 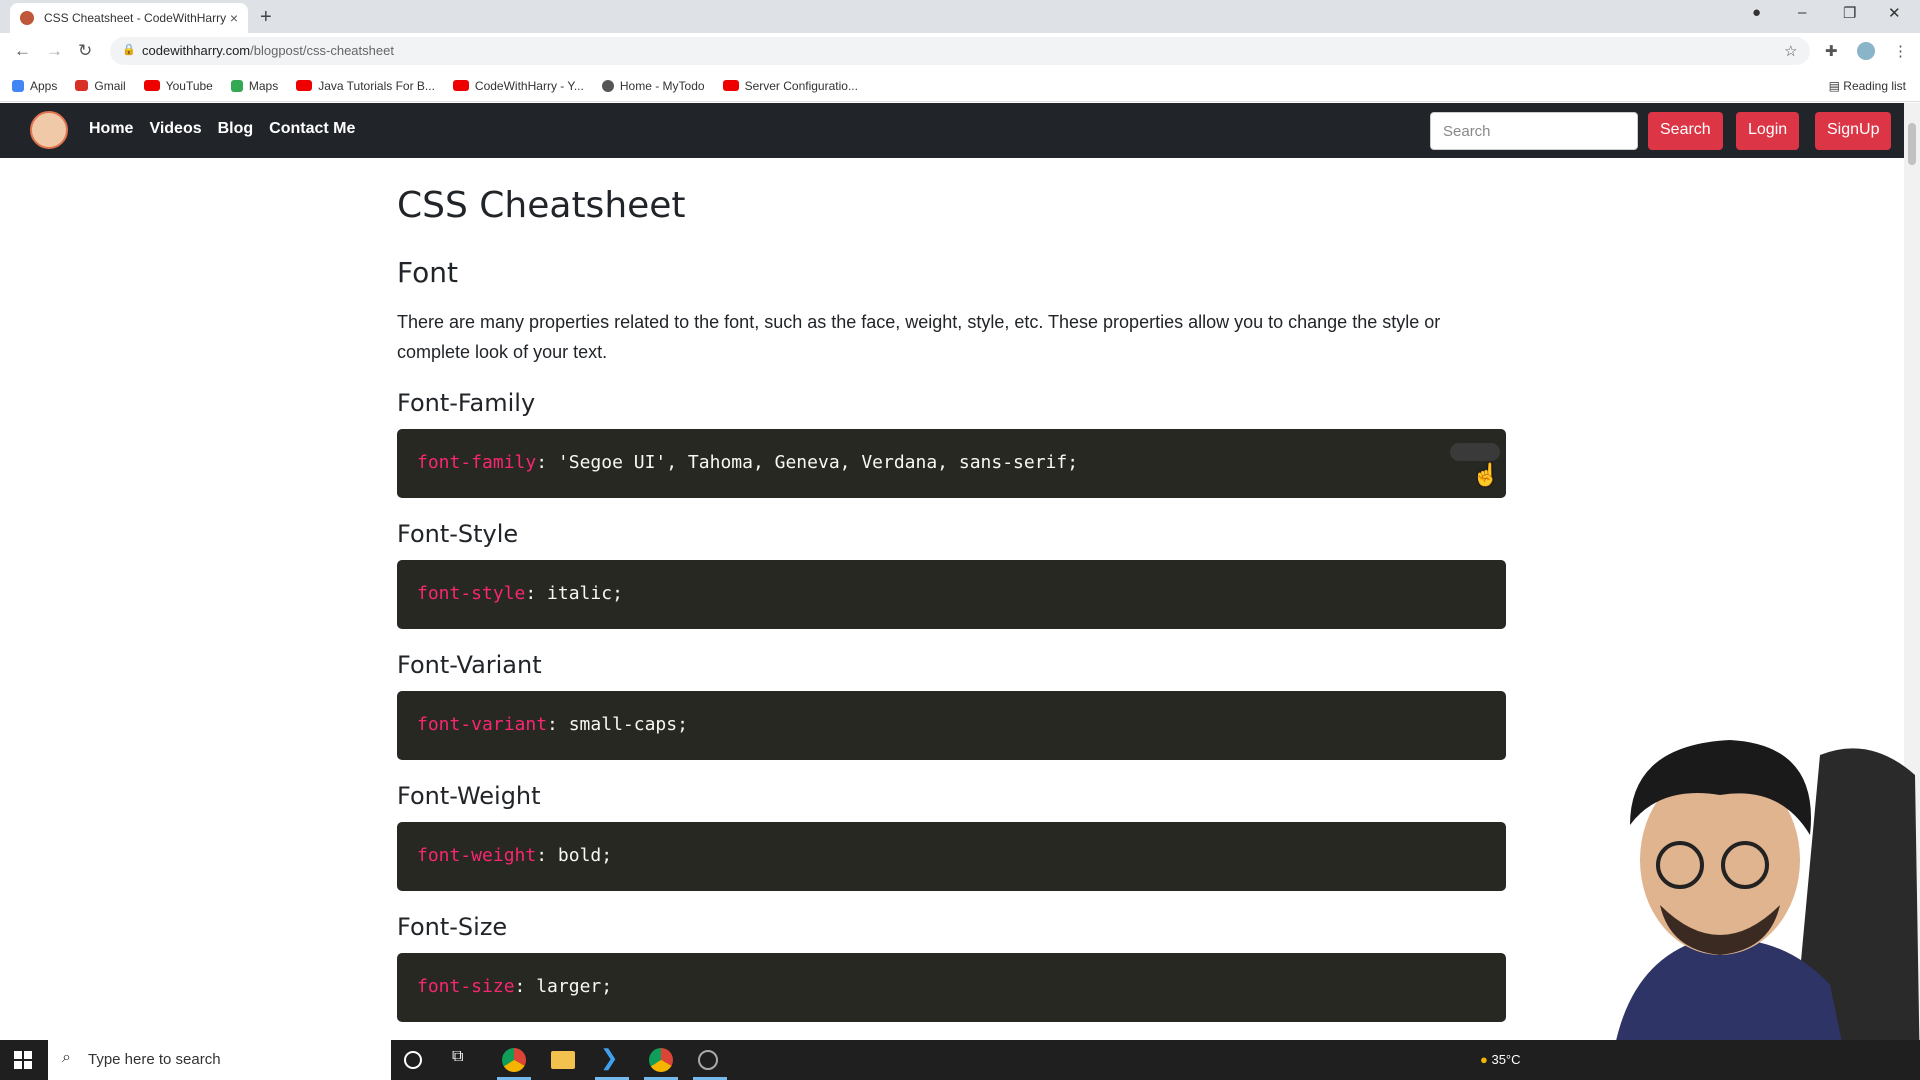 What do you see at coordinates (574, 855) in the screenshot?
I see `code-value: : bold;` at bounding box center [574, 855].